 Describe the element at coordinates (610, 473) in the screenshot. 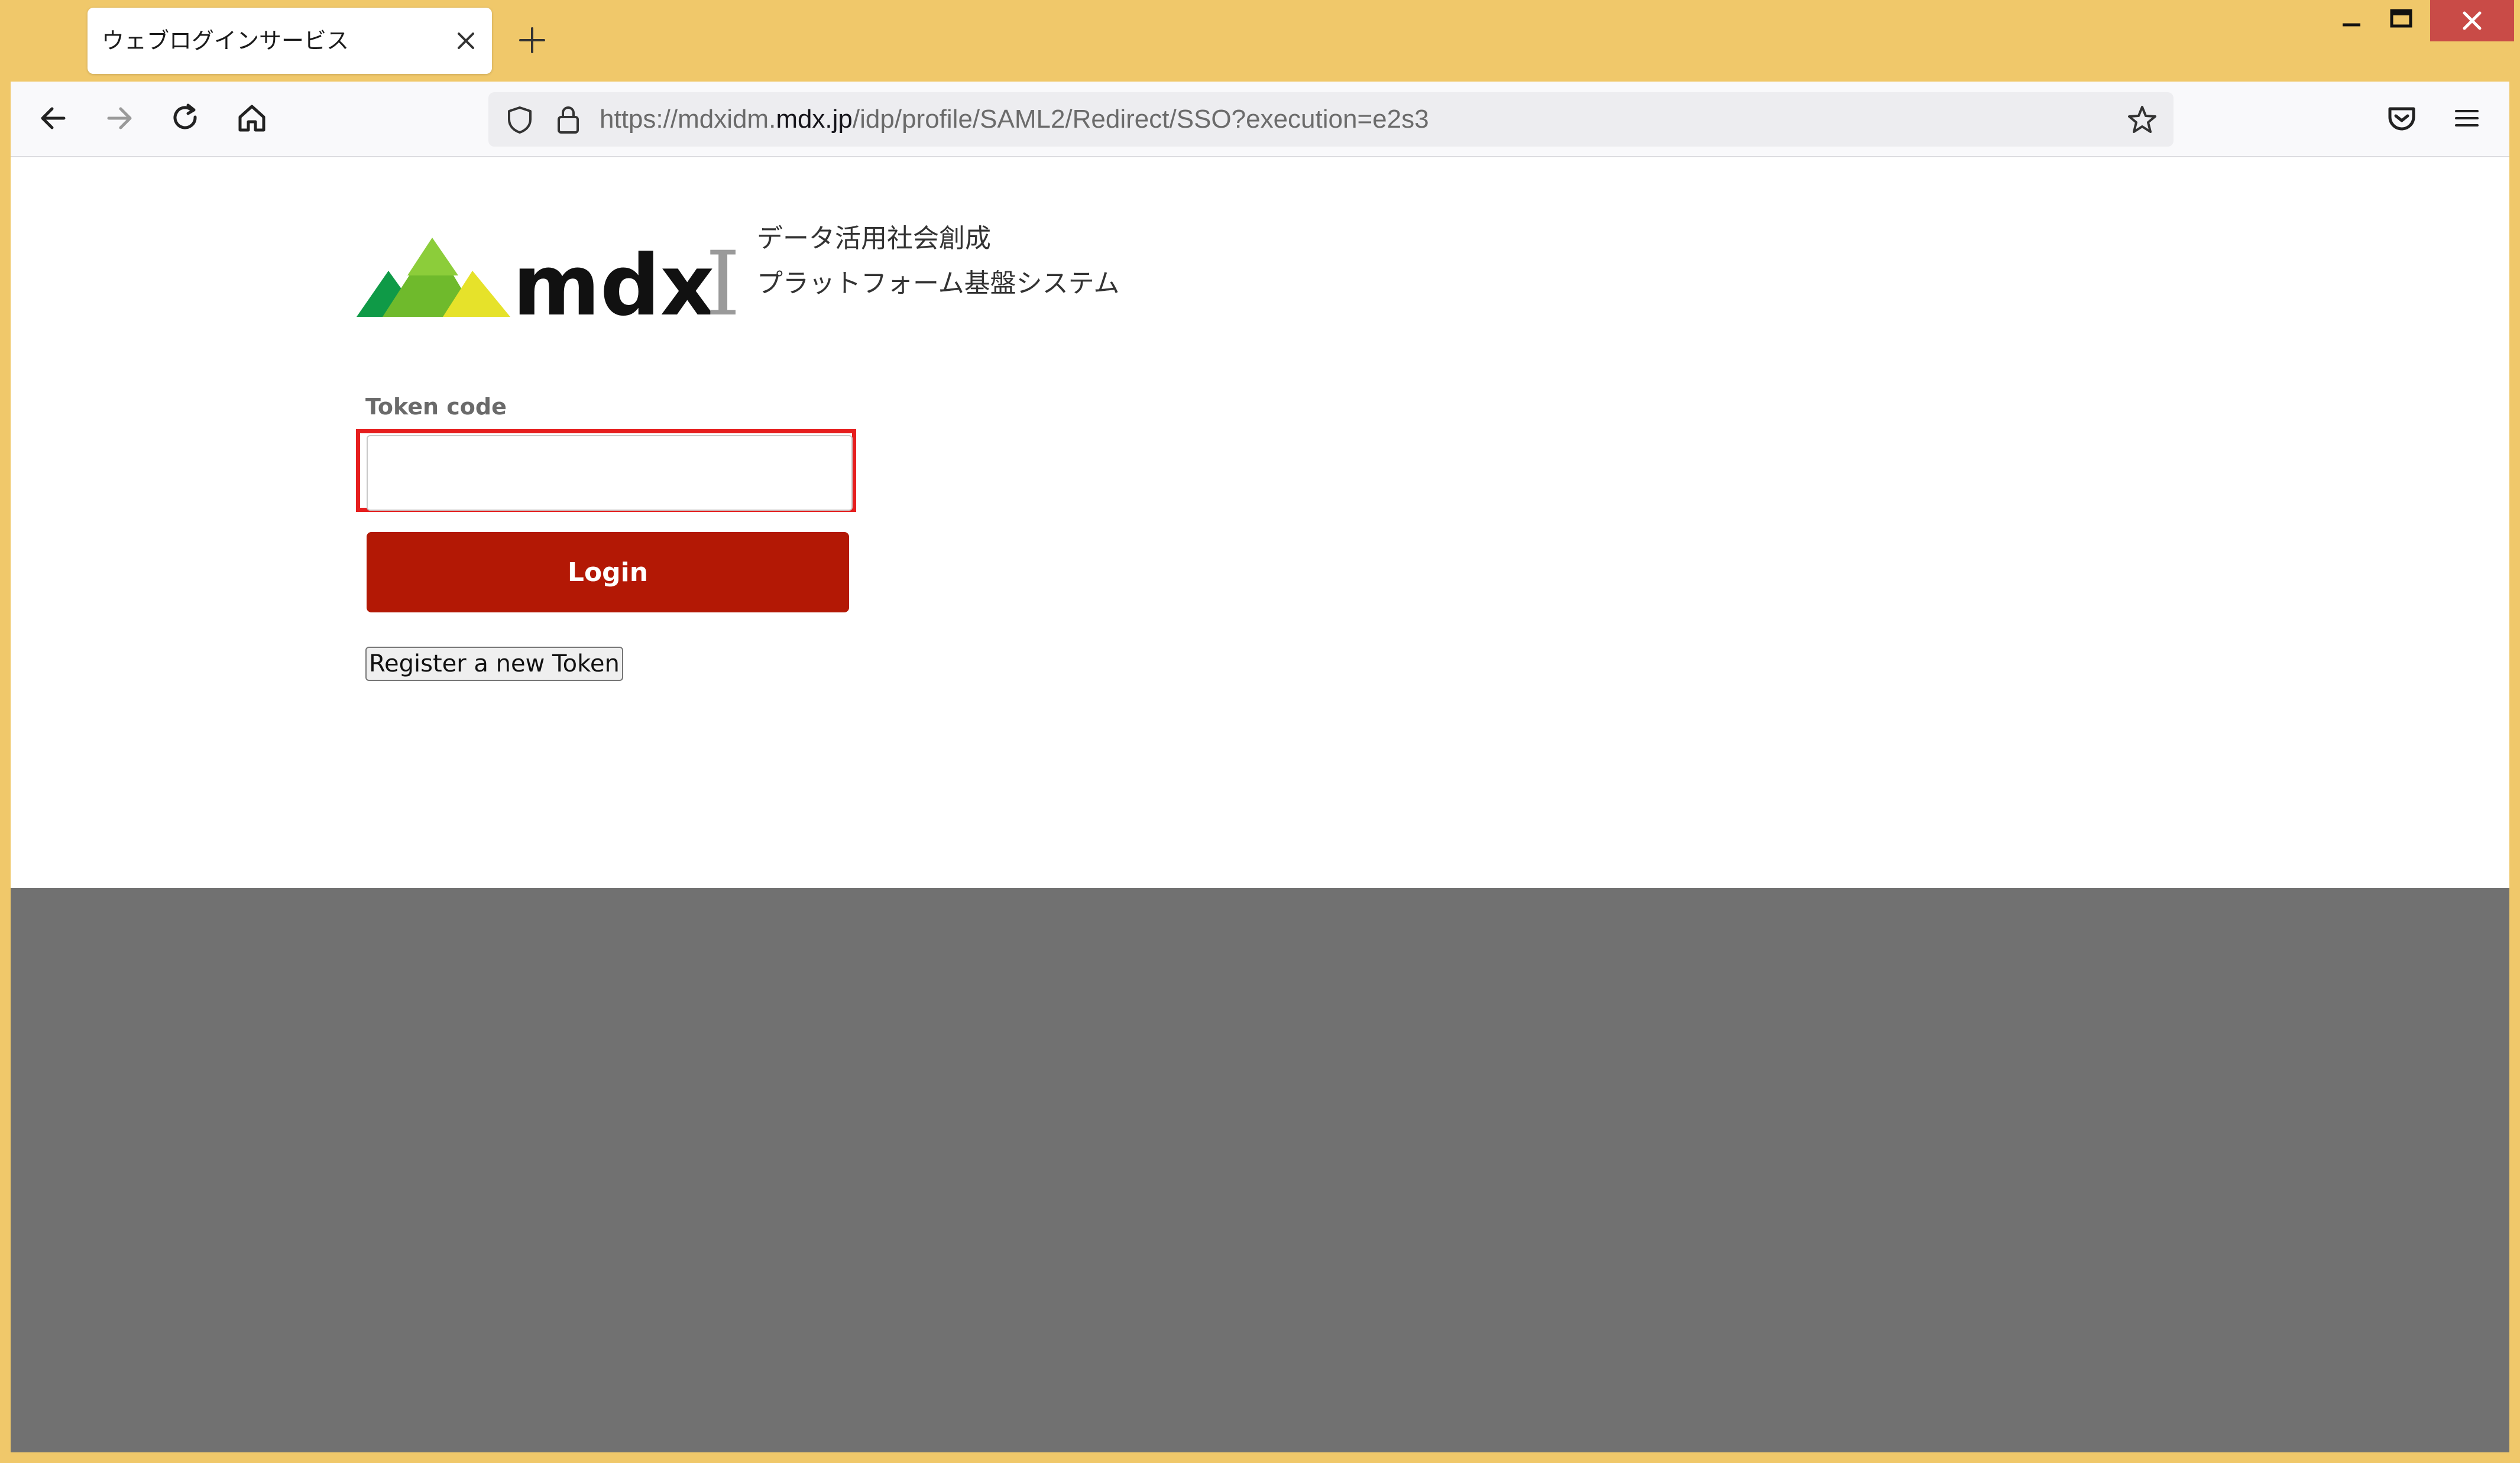

I see `token-code-input` at that location.